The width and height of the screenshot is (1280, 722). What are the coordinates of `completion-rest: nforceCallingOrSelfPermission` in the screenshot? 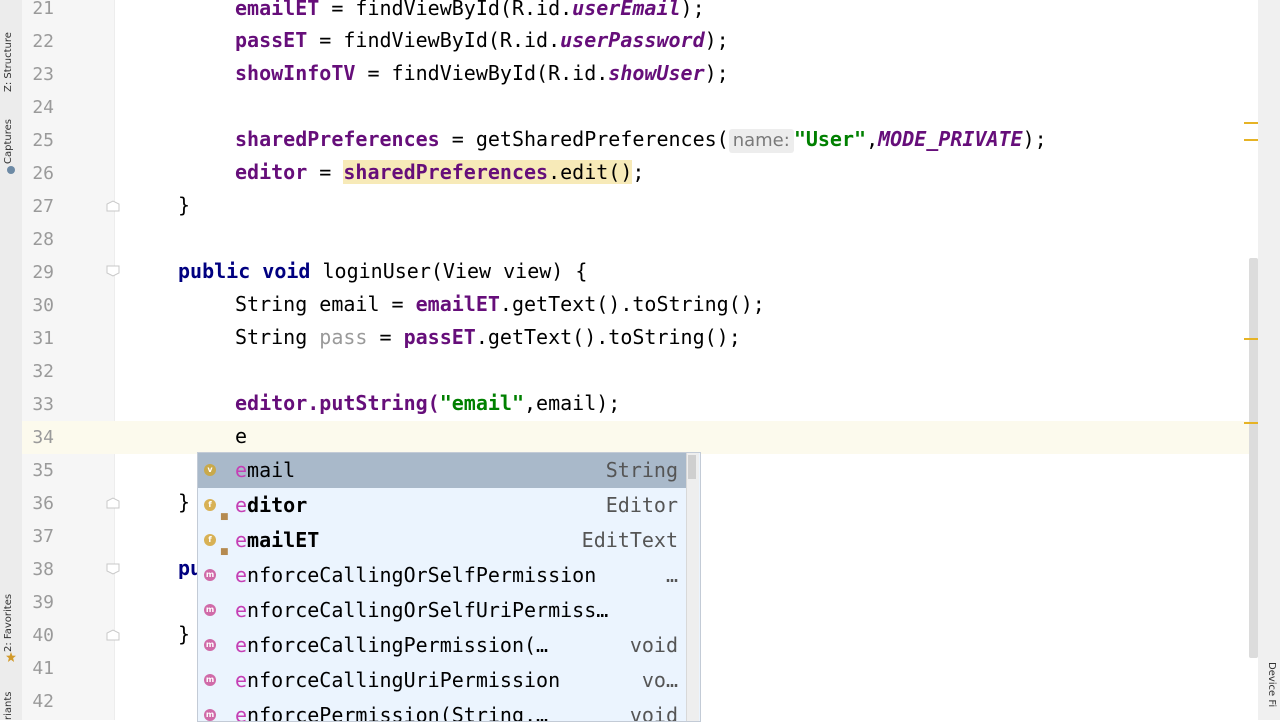 It's located at (422, 575).